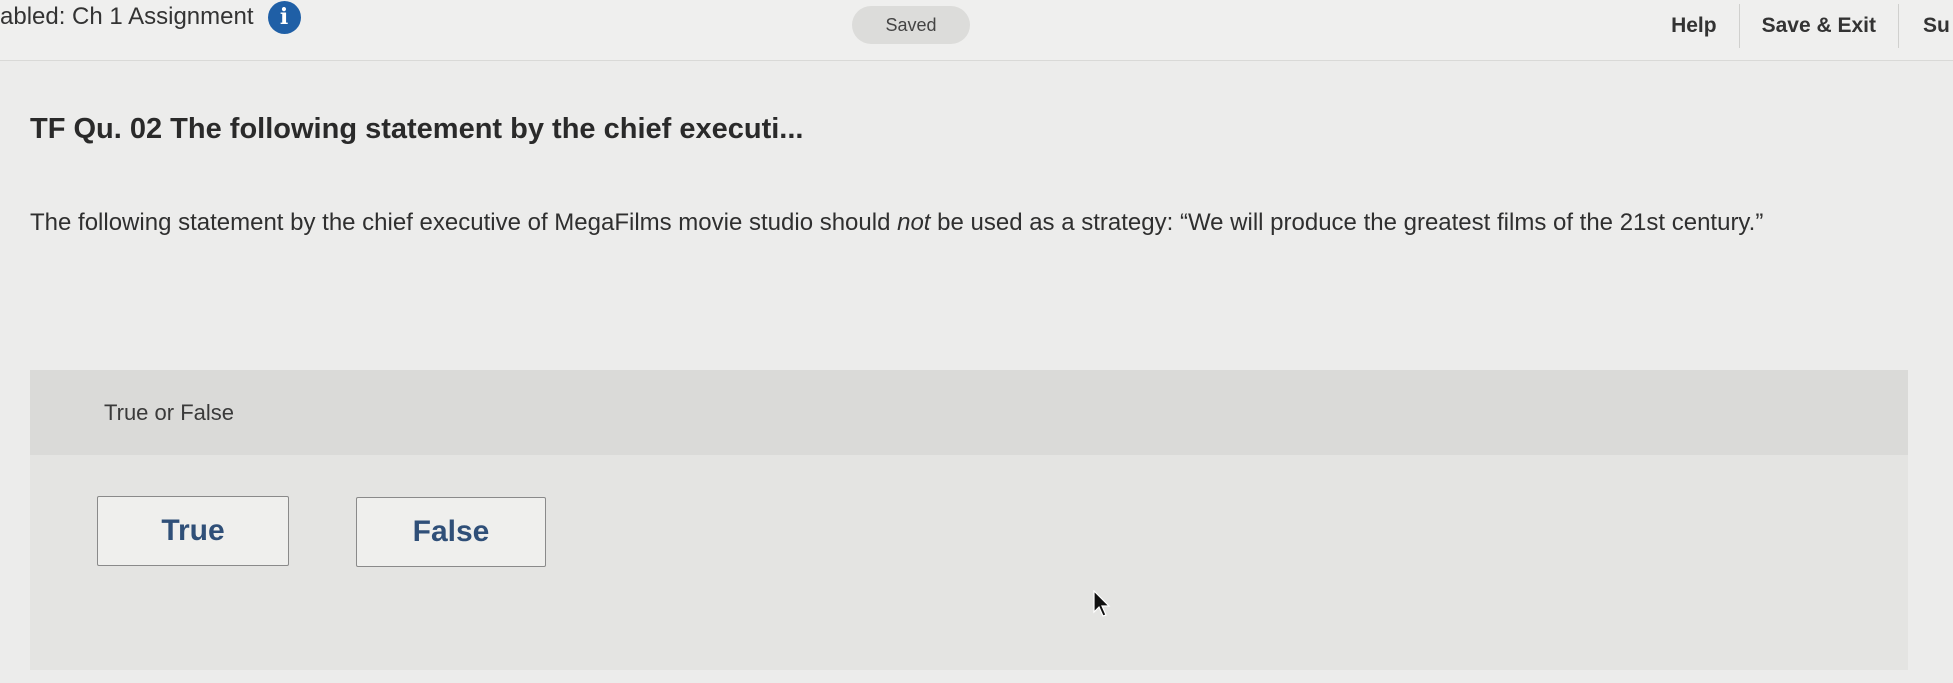 Image resolution: width=1953 pixels, height=683 pixels. I want to click on header-nav: Help Save & Exit Su, so click(1801, 26).